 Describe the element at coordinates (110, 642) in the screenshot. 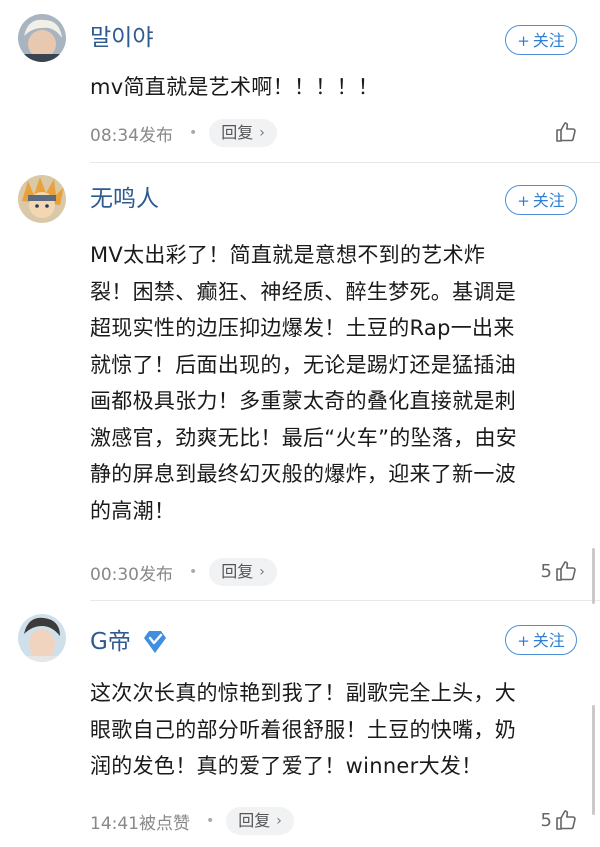

I see `username-text: G帝` at that location.